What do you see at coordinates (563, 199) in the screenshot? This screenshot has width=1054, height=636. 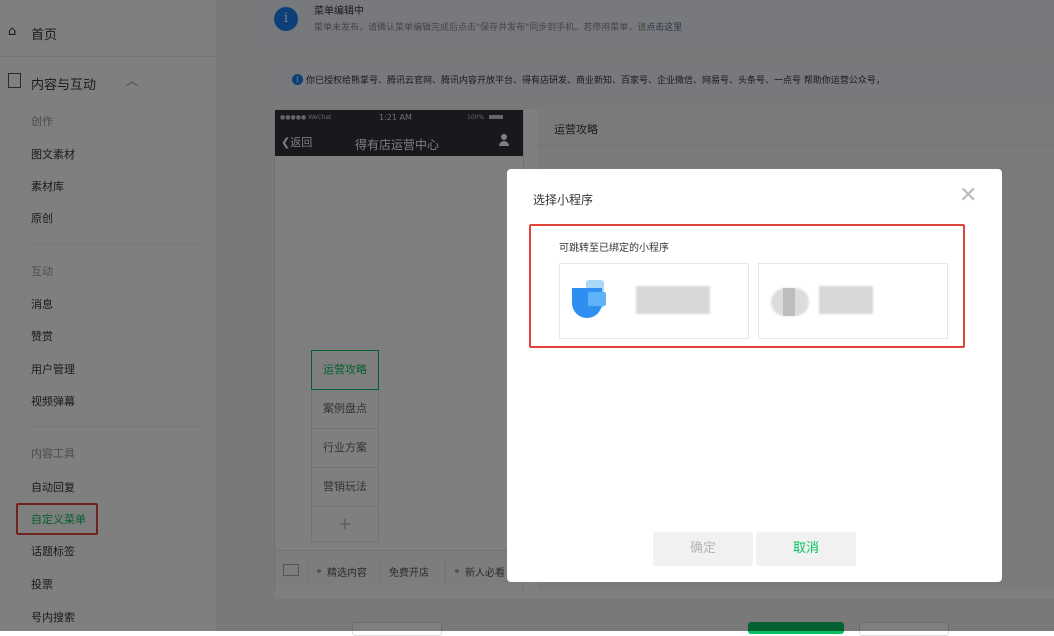 I see `dialog-title: 选择小程序` at bounding box center [563, 199].